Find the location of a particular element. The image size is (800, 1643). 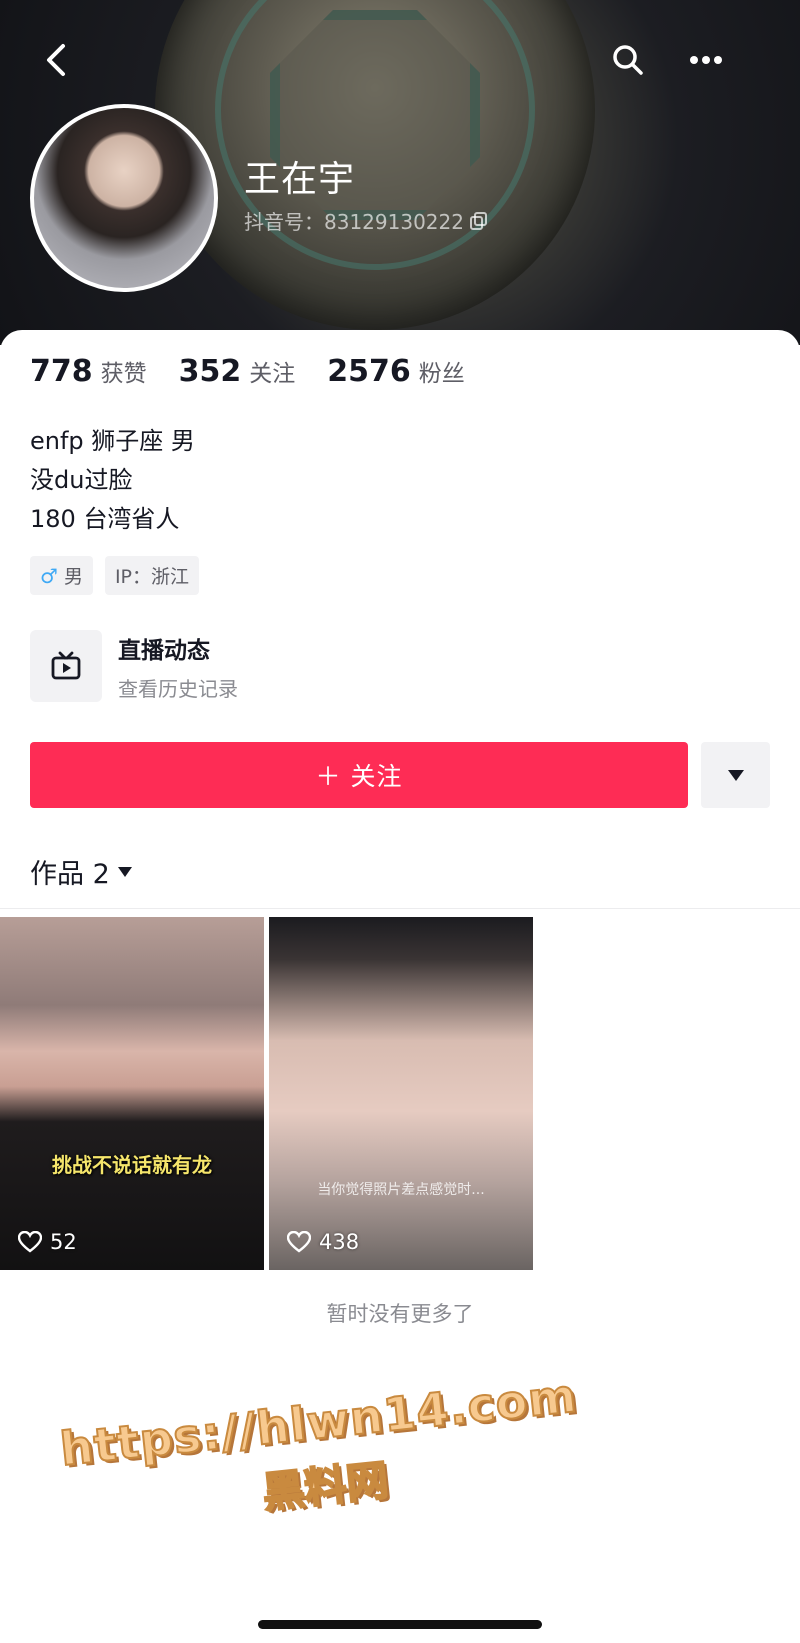

live-title: 直播动态 is located at coordinates (164, 650).